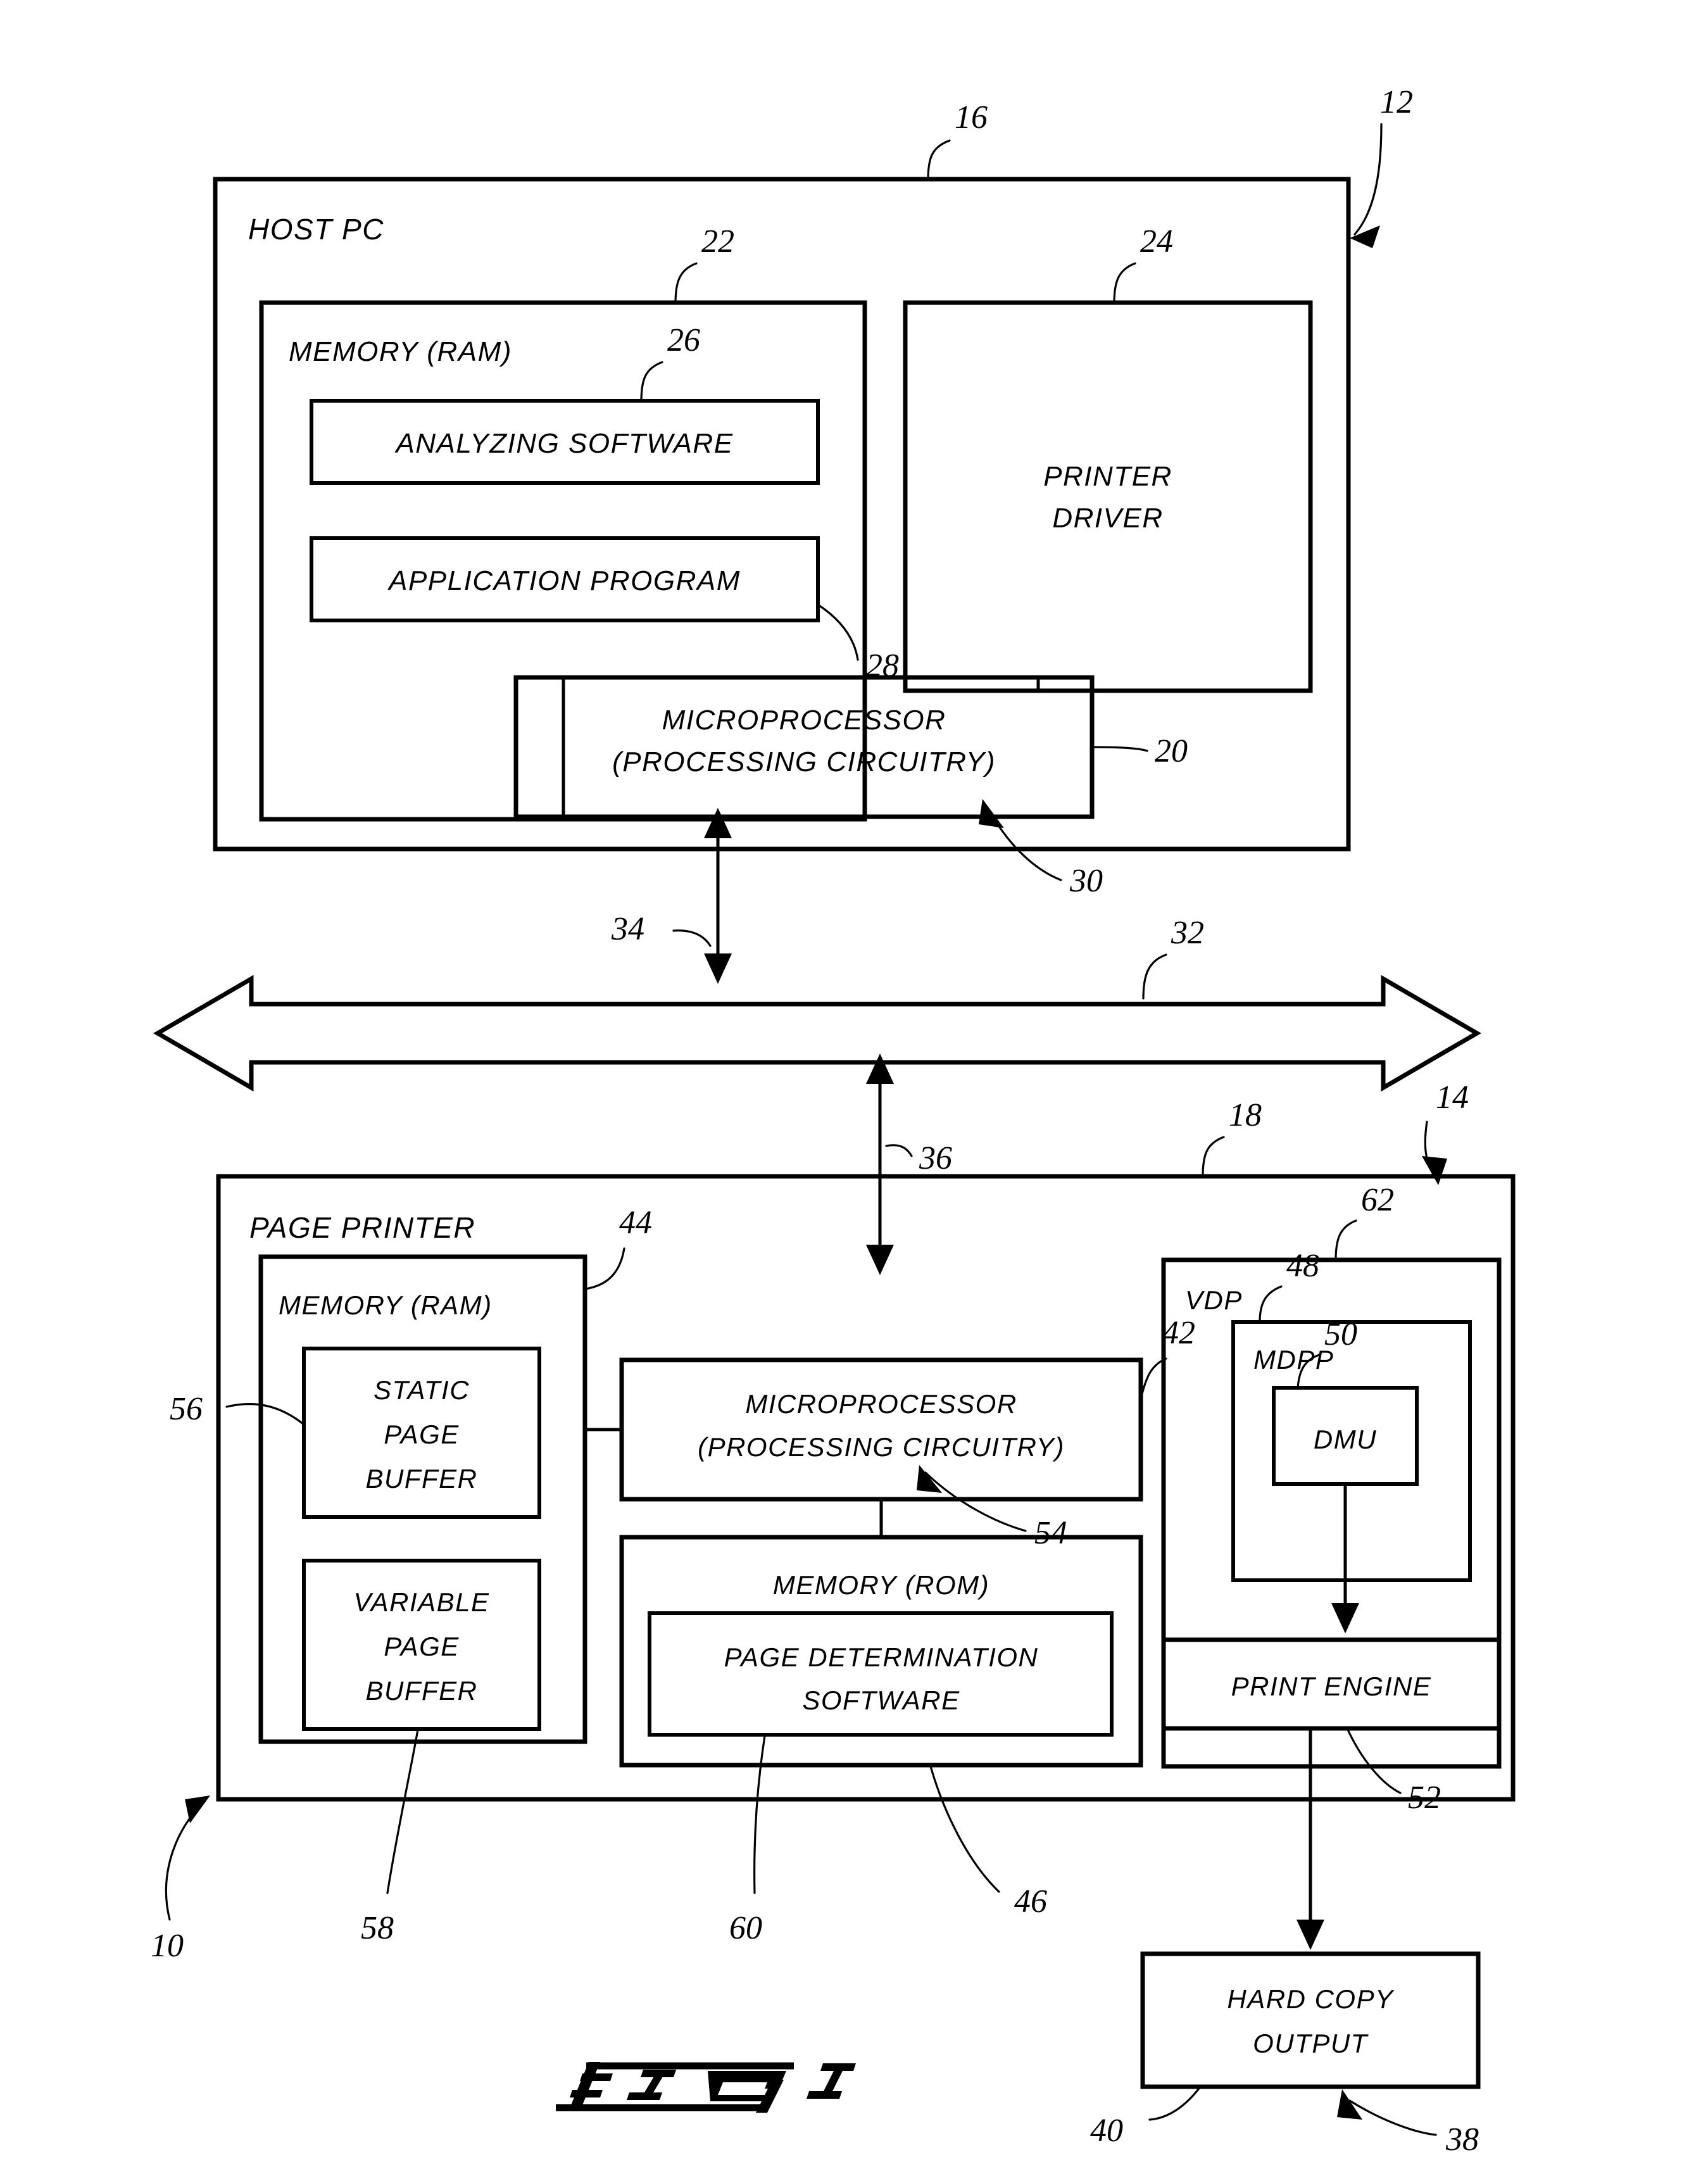  I want to click on arrowhead-36-down, so click(880, 1260).